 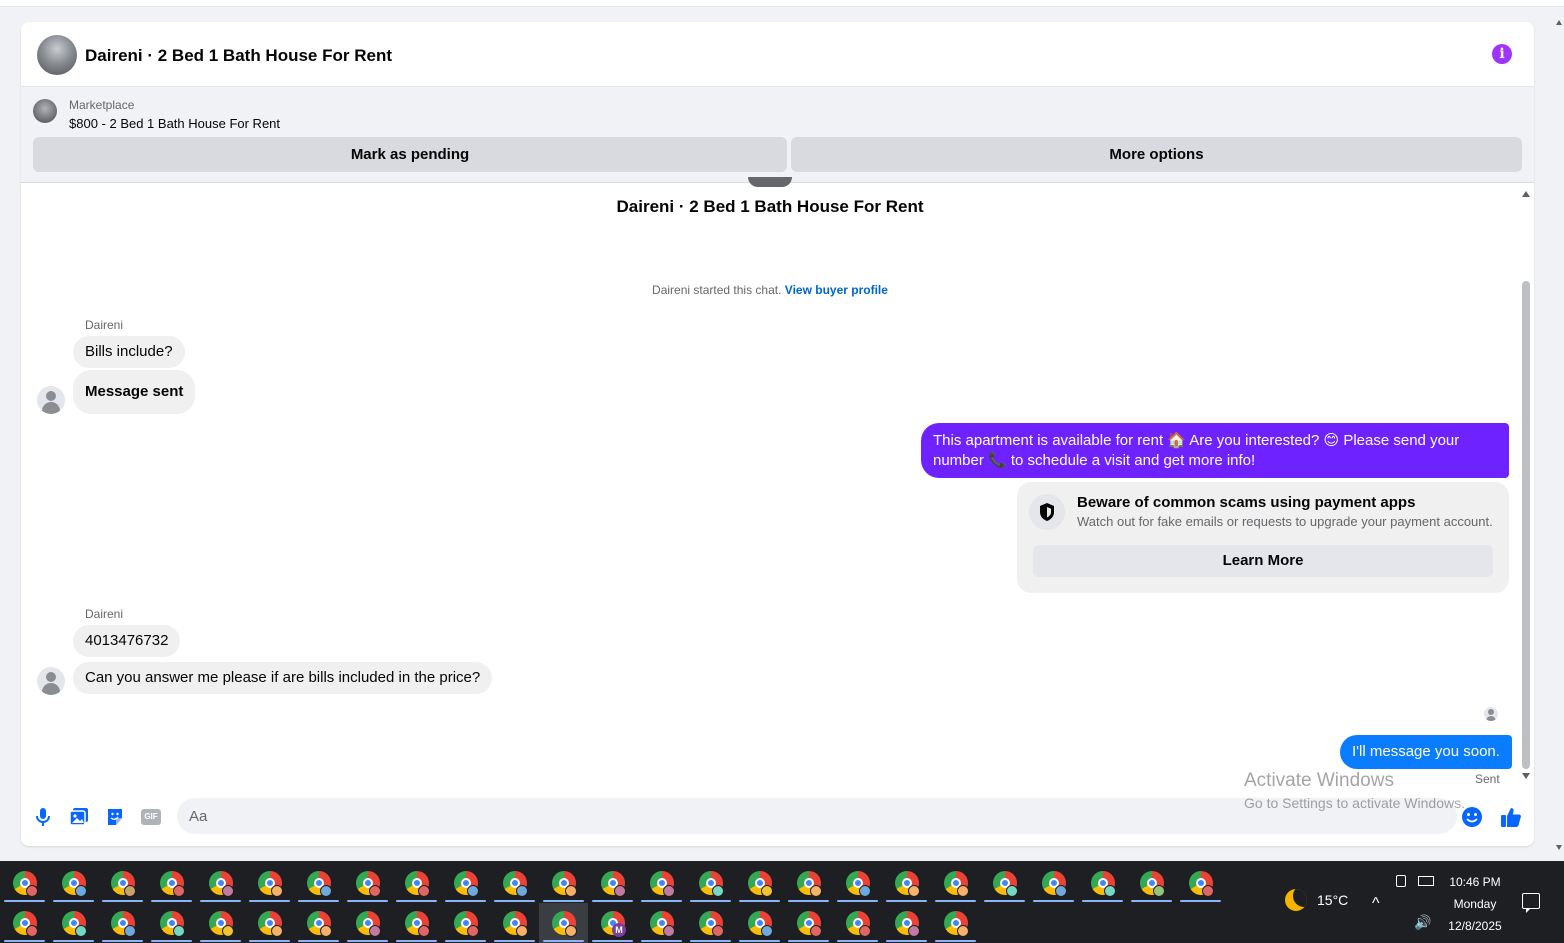 What do you see at coordinates (57, 55) in the screenshot?
I see `listing-avatar` at bounding box center [57, 55].